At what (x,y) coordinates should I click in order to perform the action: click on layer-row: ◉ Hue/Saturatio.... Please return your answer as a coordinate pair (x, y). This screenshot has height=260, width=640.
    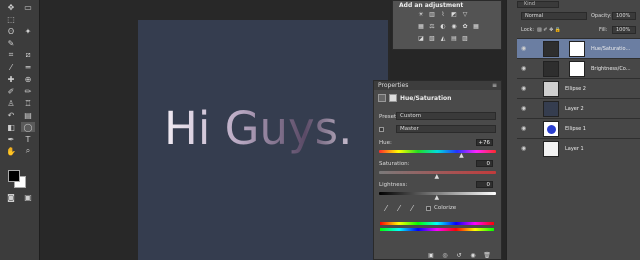
    Looking at the image, I should click on (578, 48).